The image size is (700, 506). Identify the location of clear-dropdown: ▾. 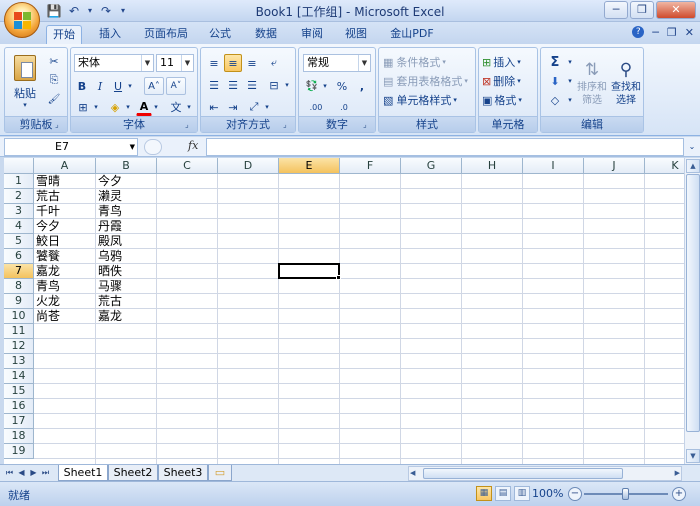
(570, 100).